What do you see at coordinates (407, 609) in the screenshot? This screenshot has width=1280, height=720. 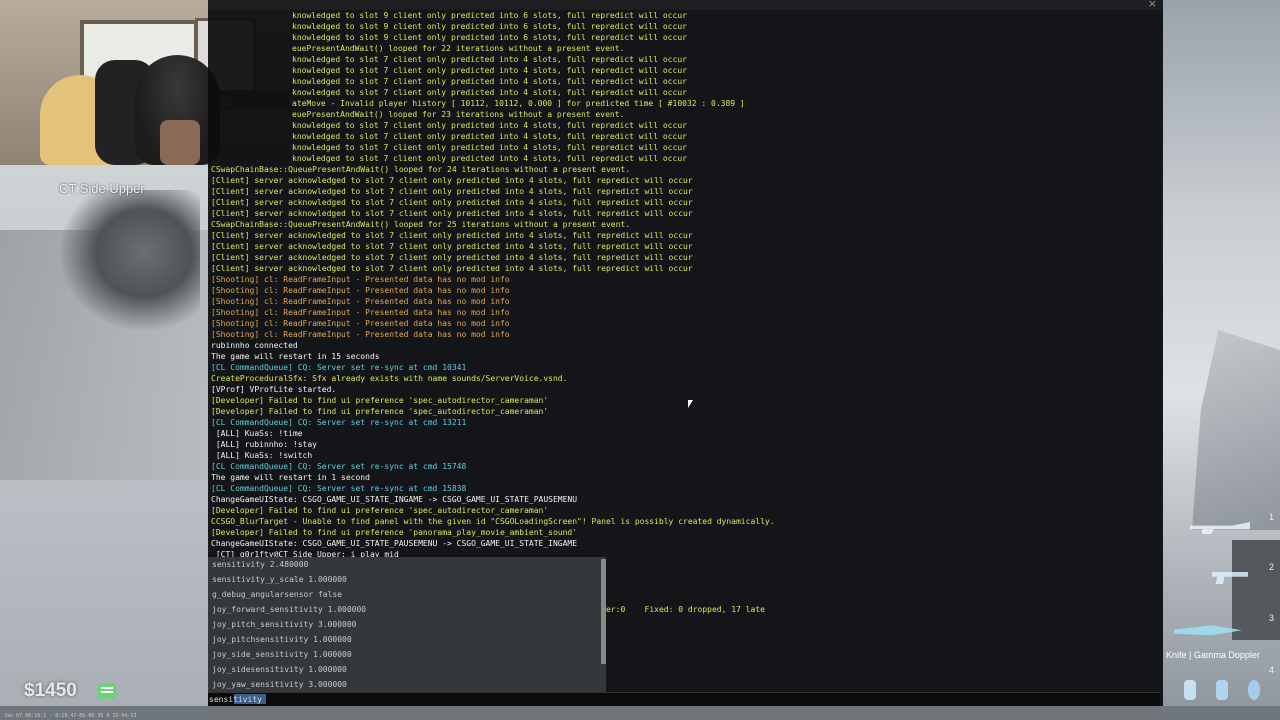 I see `autocomplete-item: joy_forward_sensitivity 1.000000` at bounding box center [407, 609].